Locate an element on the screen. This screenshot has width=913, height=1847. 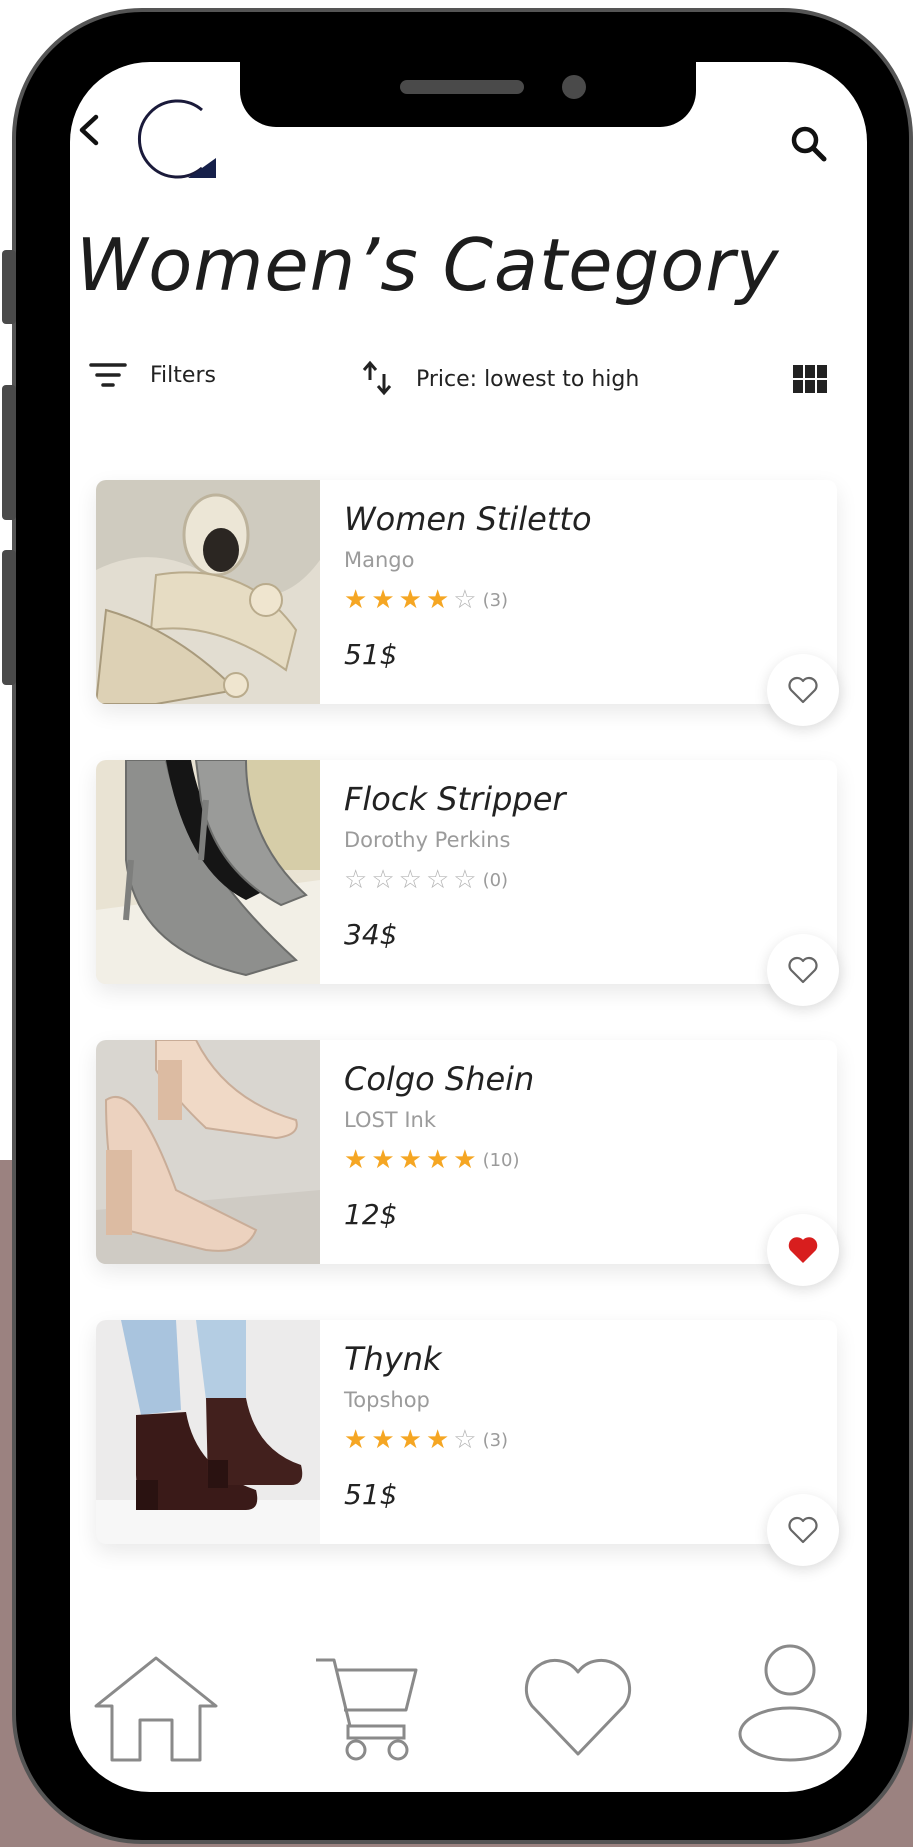
heart-icon is located at coordinates (578, 1707).